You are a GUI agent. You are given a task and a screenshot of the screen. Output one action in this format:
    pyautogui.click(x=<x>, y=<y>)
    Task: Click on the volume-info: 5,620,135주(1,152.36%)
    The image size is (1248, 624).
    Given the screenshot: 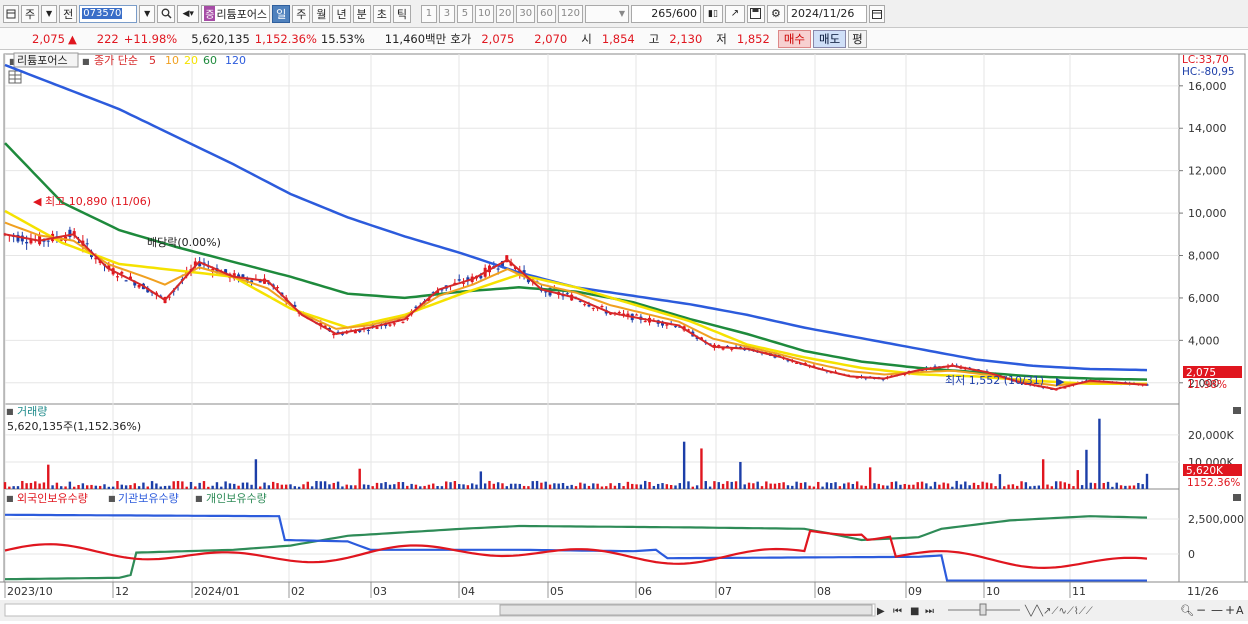 What is the action you would take?
    pyautogui.click(x=74, y=426)
    